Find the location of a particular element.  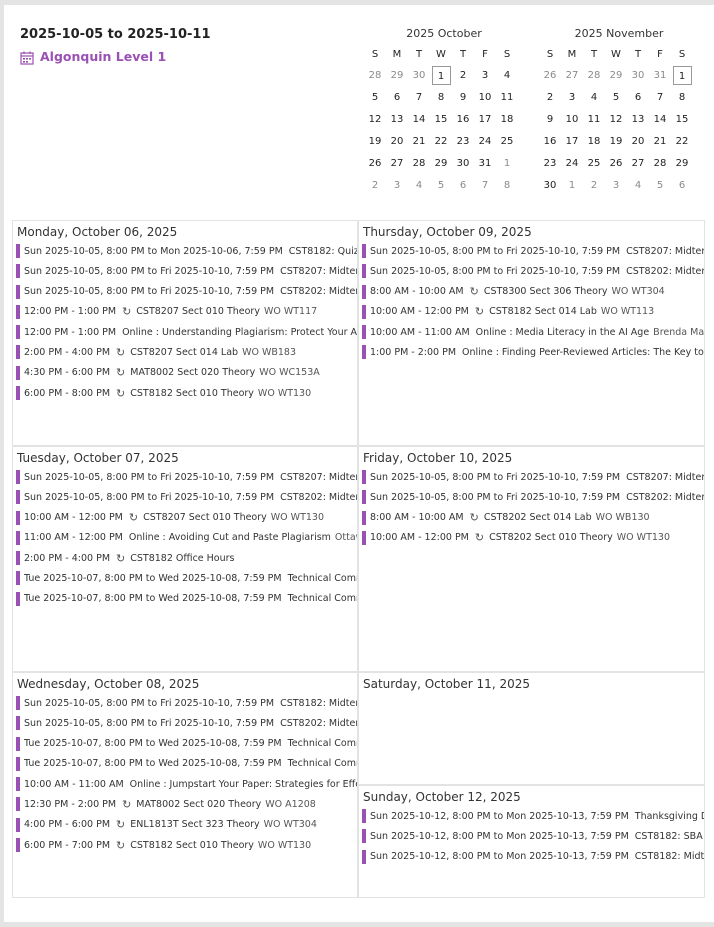

mini-calendar-day: 25 is located at coordinates (507, 141).